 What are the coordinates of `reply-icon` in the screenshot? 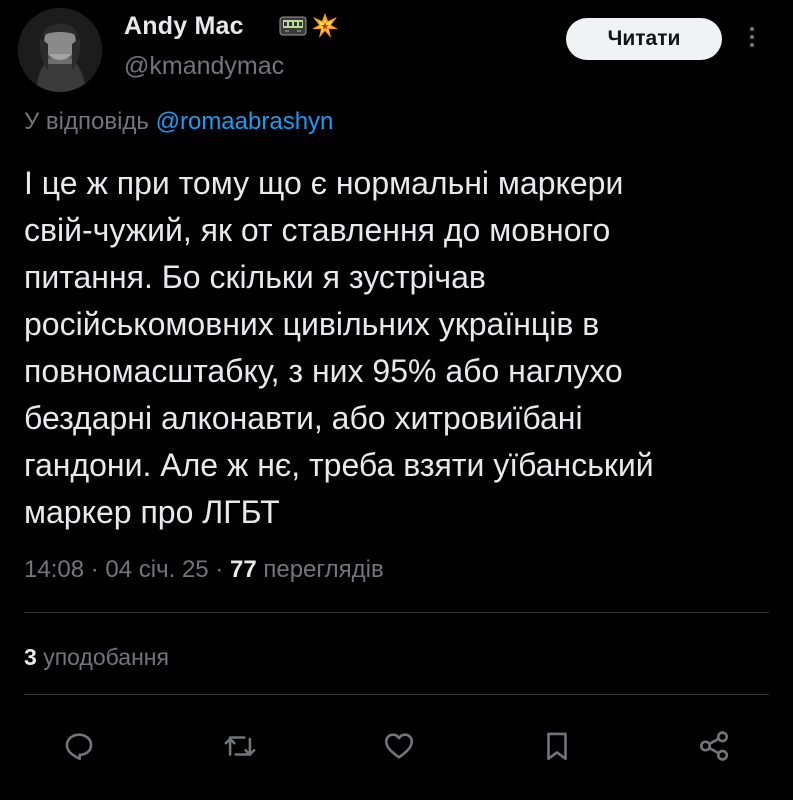 It's located at (79, 747).